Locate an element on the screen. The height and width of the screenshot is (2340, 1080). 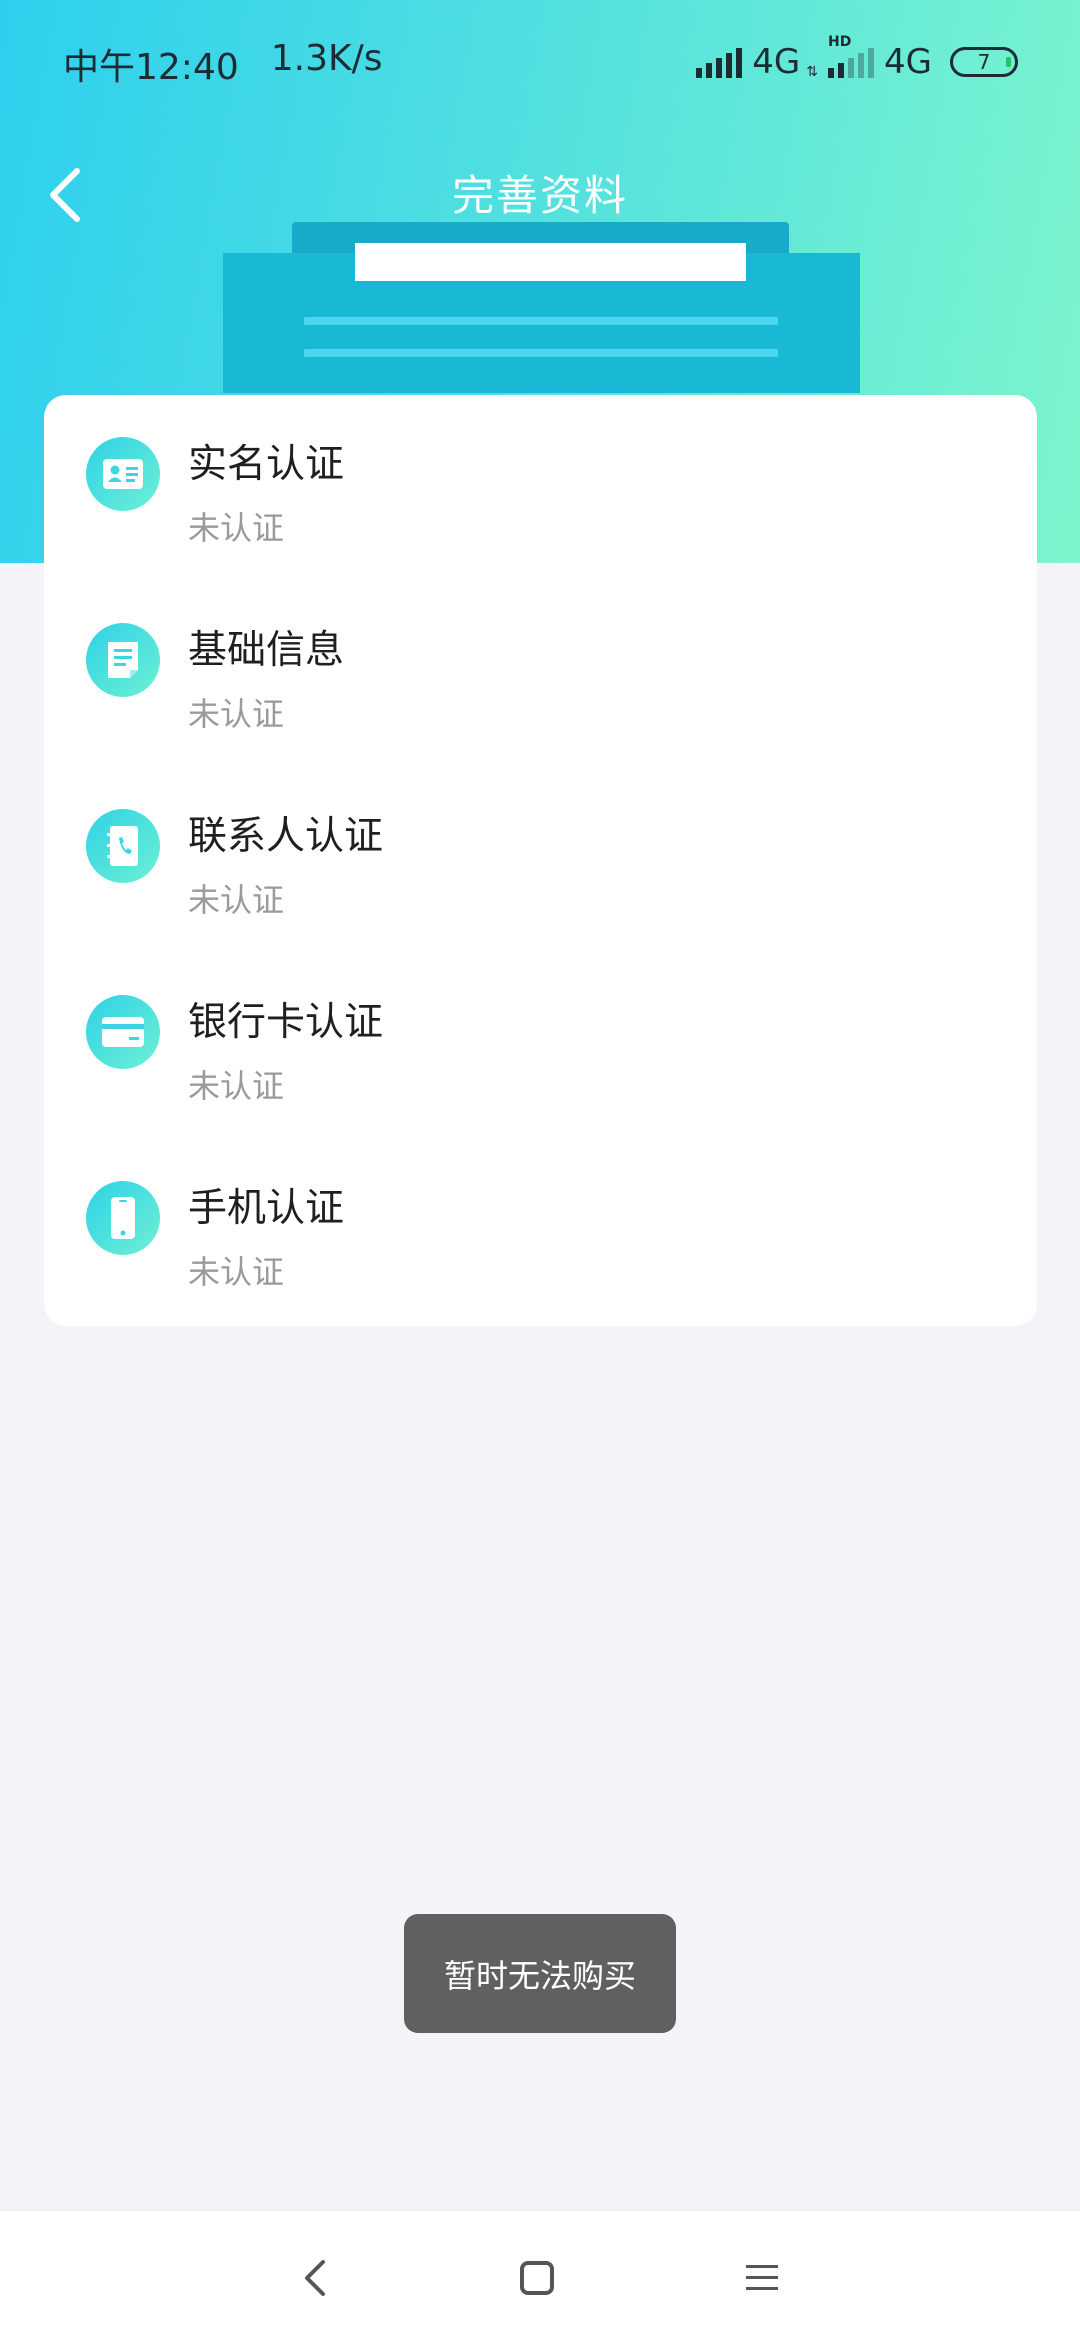
nav-home-icon is located at coordinates (537, 2278).